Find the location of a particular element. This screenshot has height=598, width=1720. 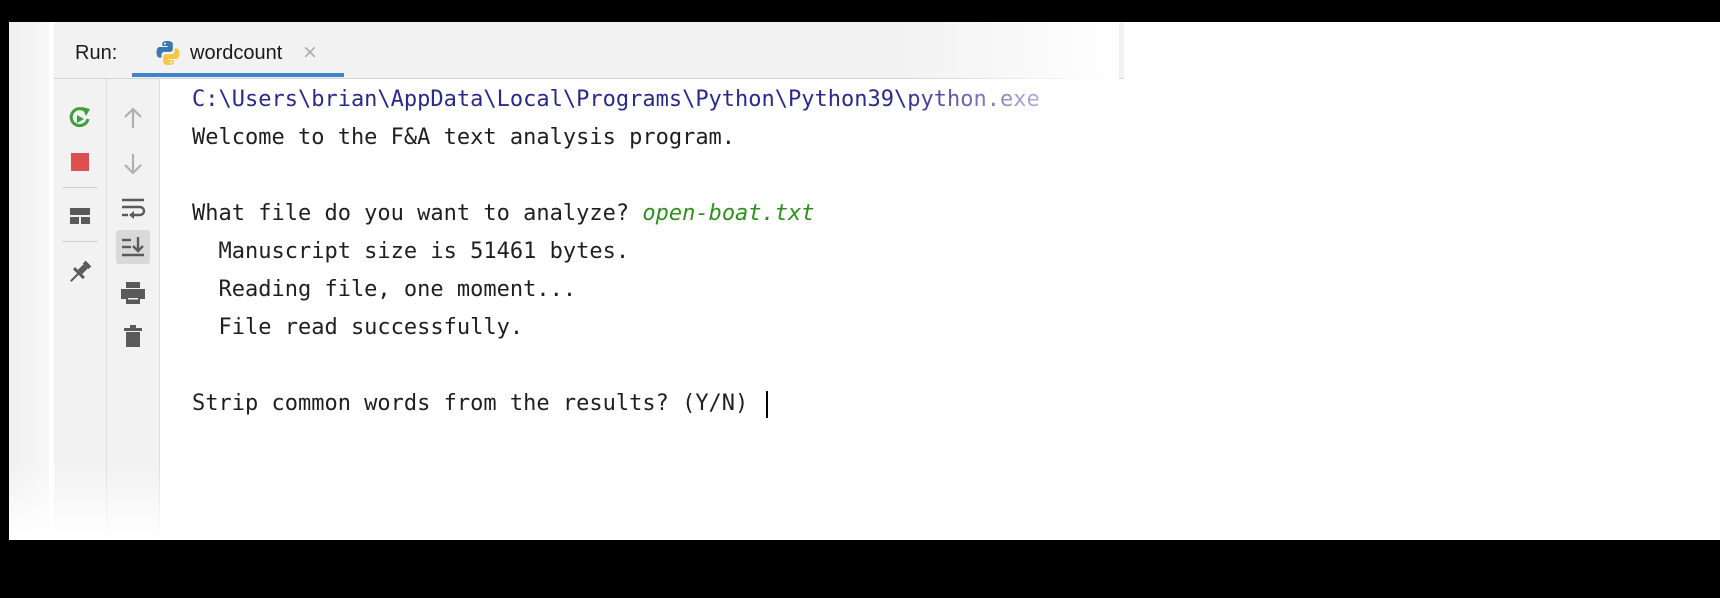

file-prompt-text: What file do you want to analyze? is located at coordinates (417, 213).